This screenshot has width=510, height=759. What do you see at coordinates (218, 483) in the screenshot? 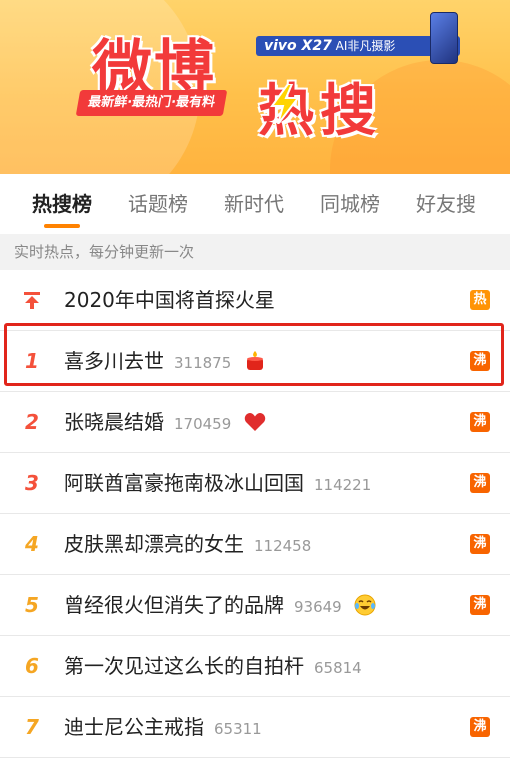
I see `list-item-title: 阿联酋富豪拖南极冰山回国 114221` at bounding box center [218, 483].